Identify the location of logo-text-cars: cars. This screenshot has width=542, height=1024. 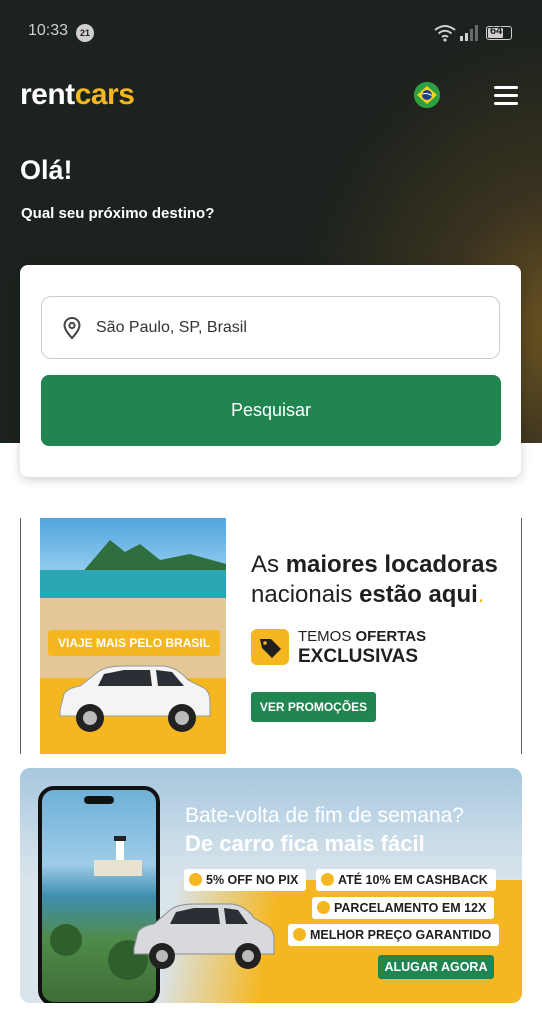
(104, 94).